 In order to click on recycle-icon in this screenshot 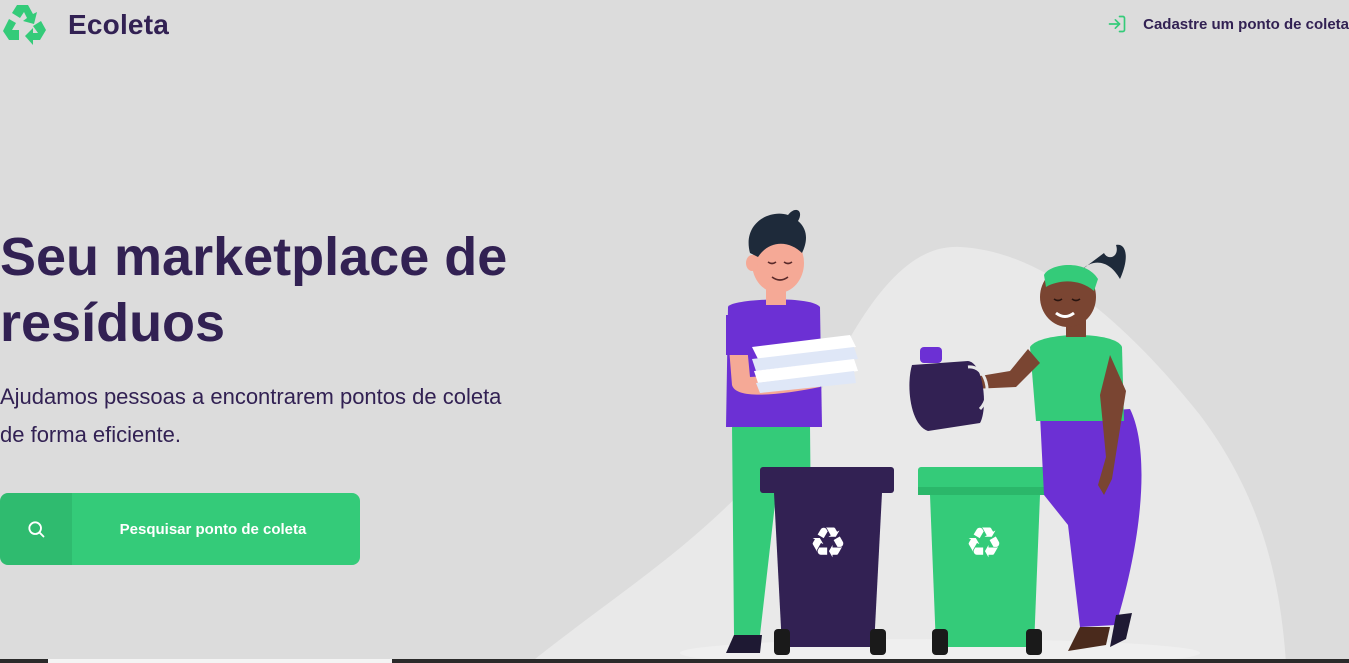, I will do `click(24, 25)`.